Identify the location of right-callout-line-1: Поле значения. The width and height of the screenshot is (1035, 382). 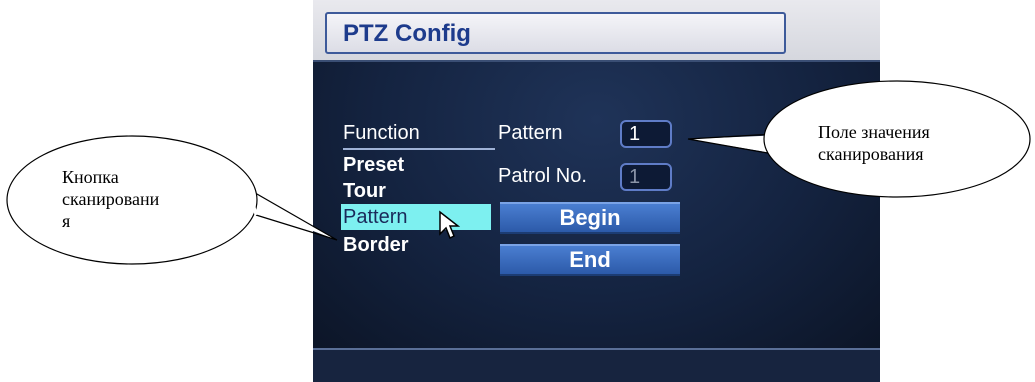
(874, 132).